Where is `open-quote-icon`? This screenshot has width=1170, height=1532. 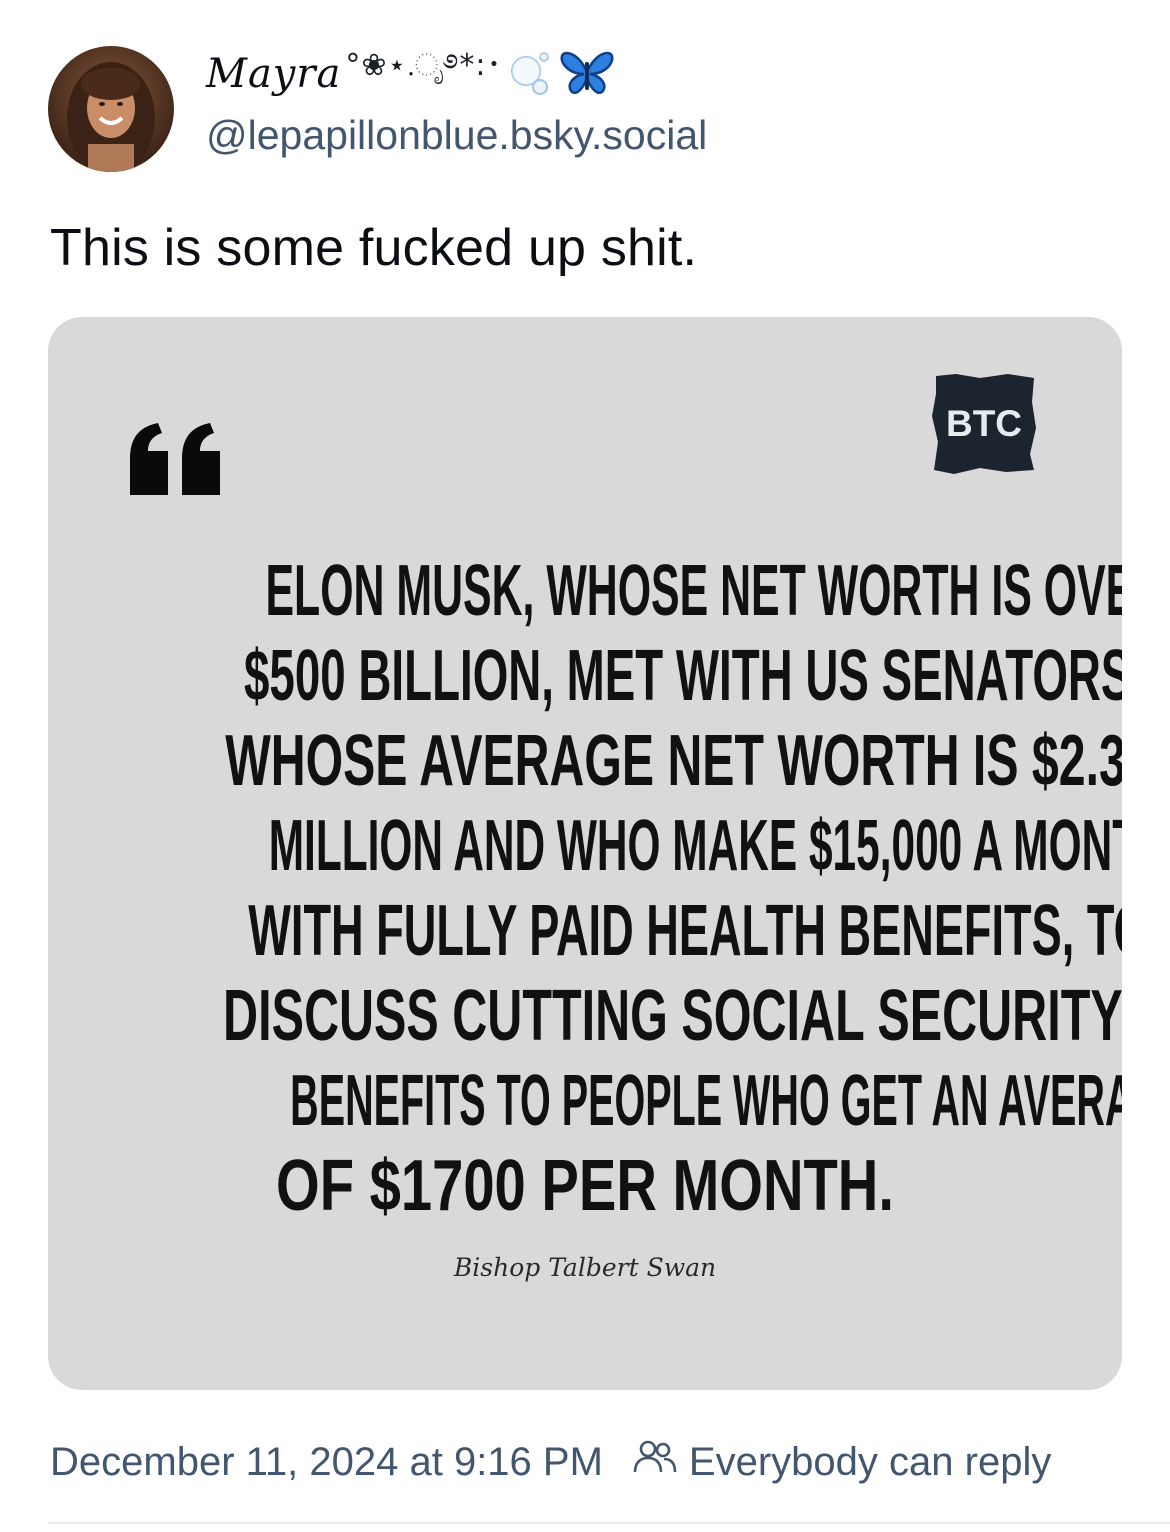
open-quote-icon is located at coordinates (177, 461).